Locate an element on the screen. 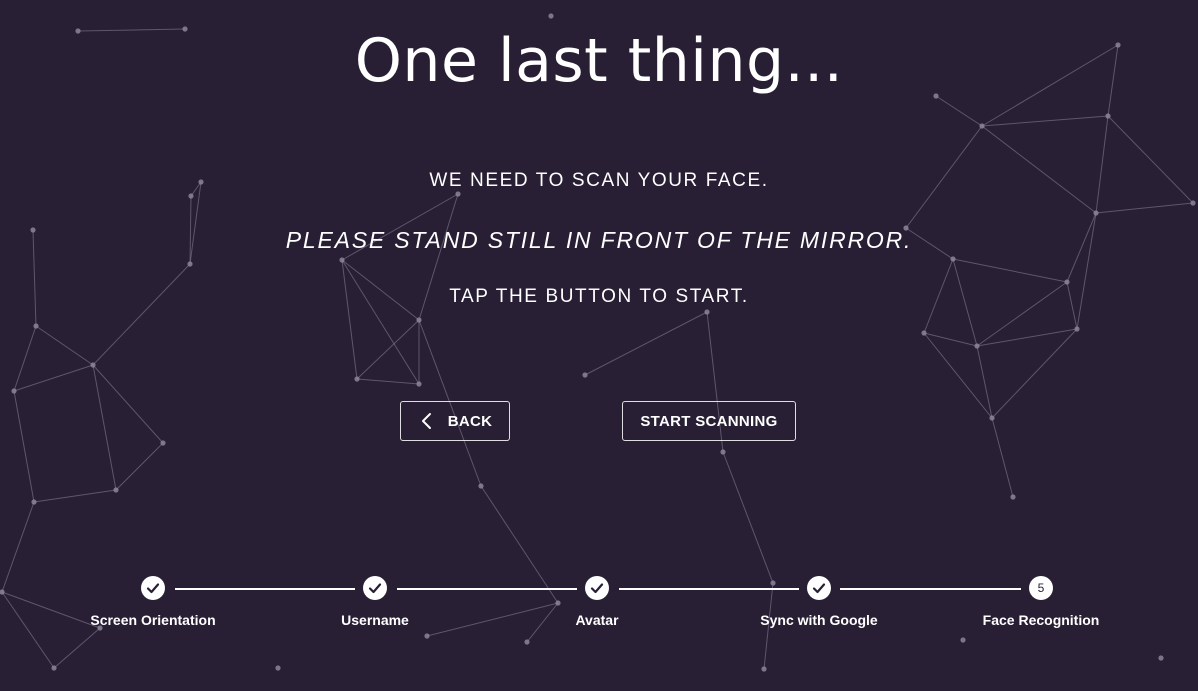  step-screen-orientation: Screen Orientation is located at coordinates (153, 601).